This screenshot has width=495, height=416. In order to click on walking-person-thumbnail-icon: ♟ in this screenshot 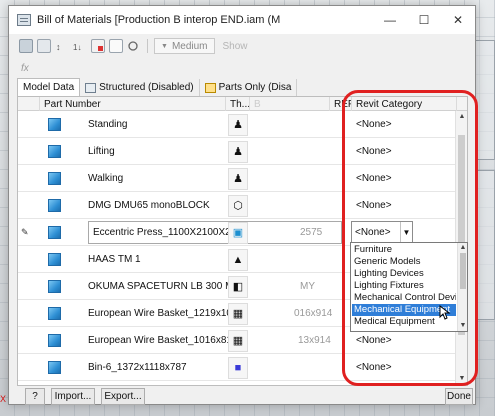, I will do `click(238, 178)`.